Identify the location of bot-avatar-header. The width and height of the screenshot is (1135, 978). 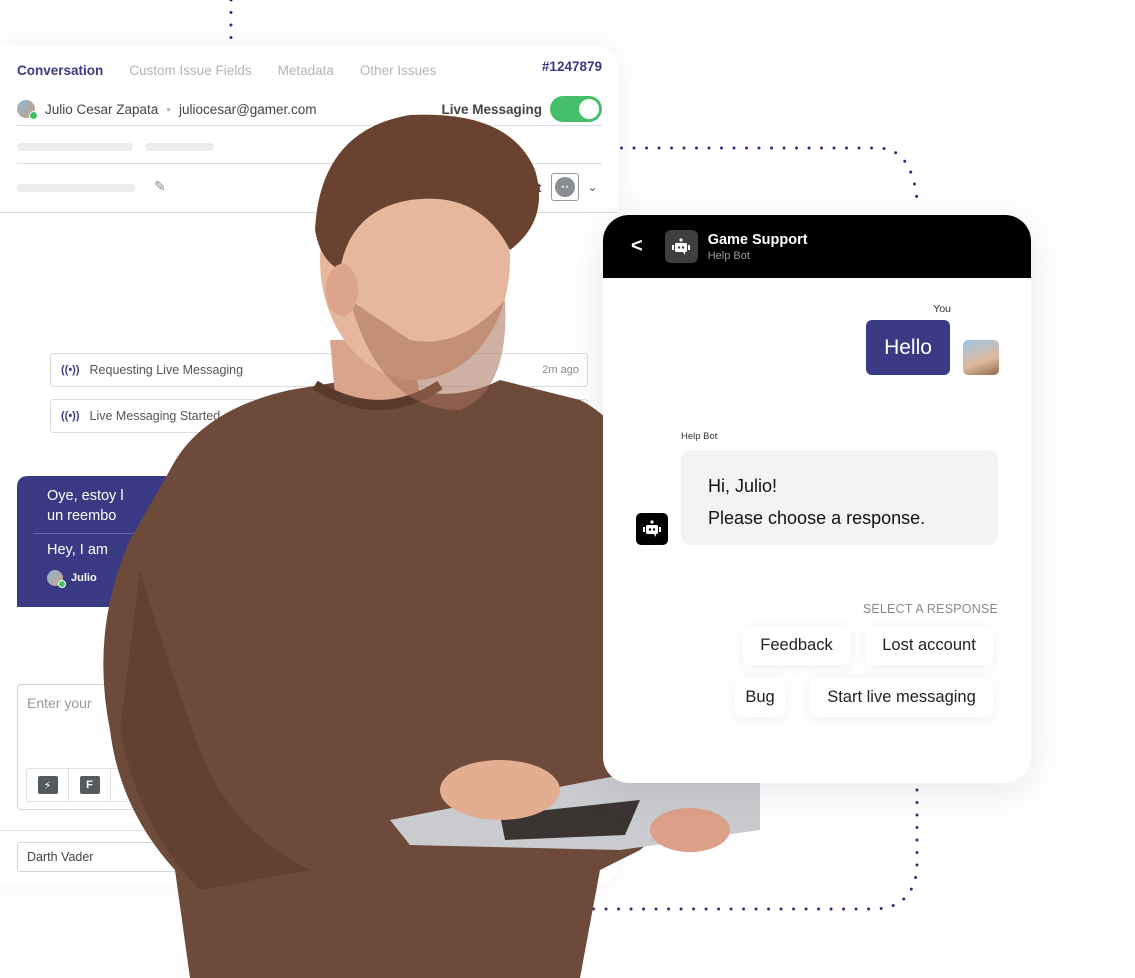
(681, 246).